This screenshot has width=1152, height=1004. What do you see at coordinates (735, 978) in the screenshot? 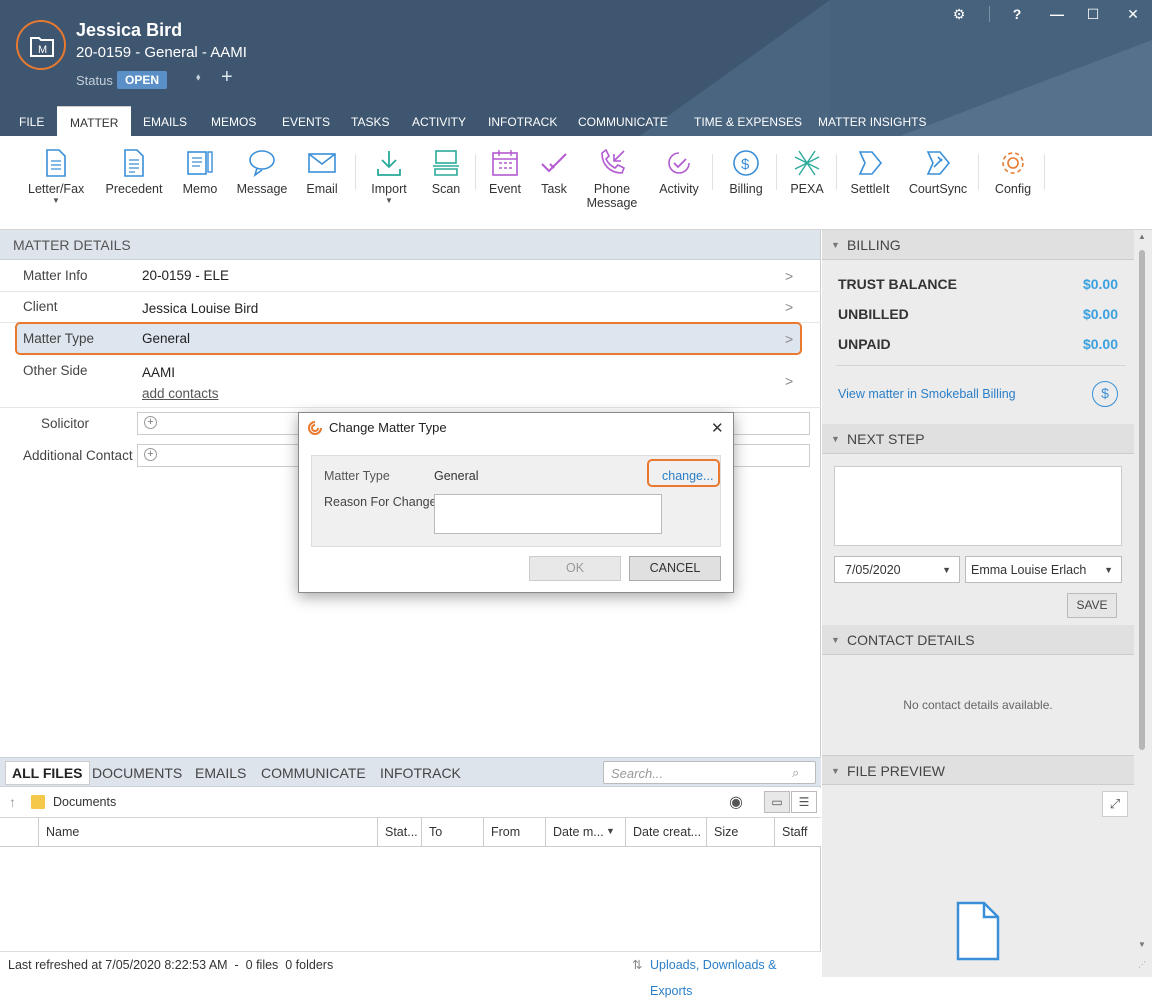
I see `uploads-link: Uploads, Downloads & Exports` at bounding box center [735, 978].